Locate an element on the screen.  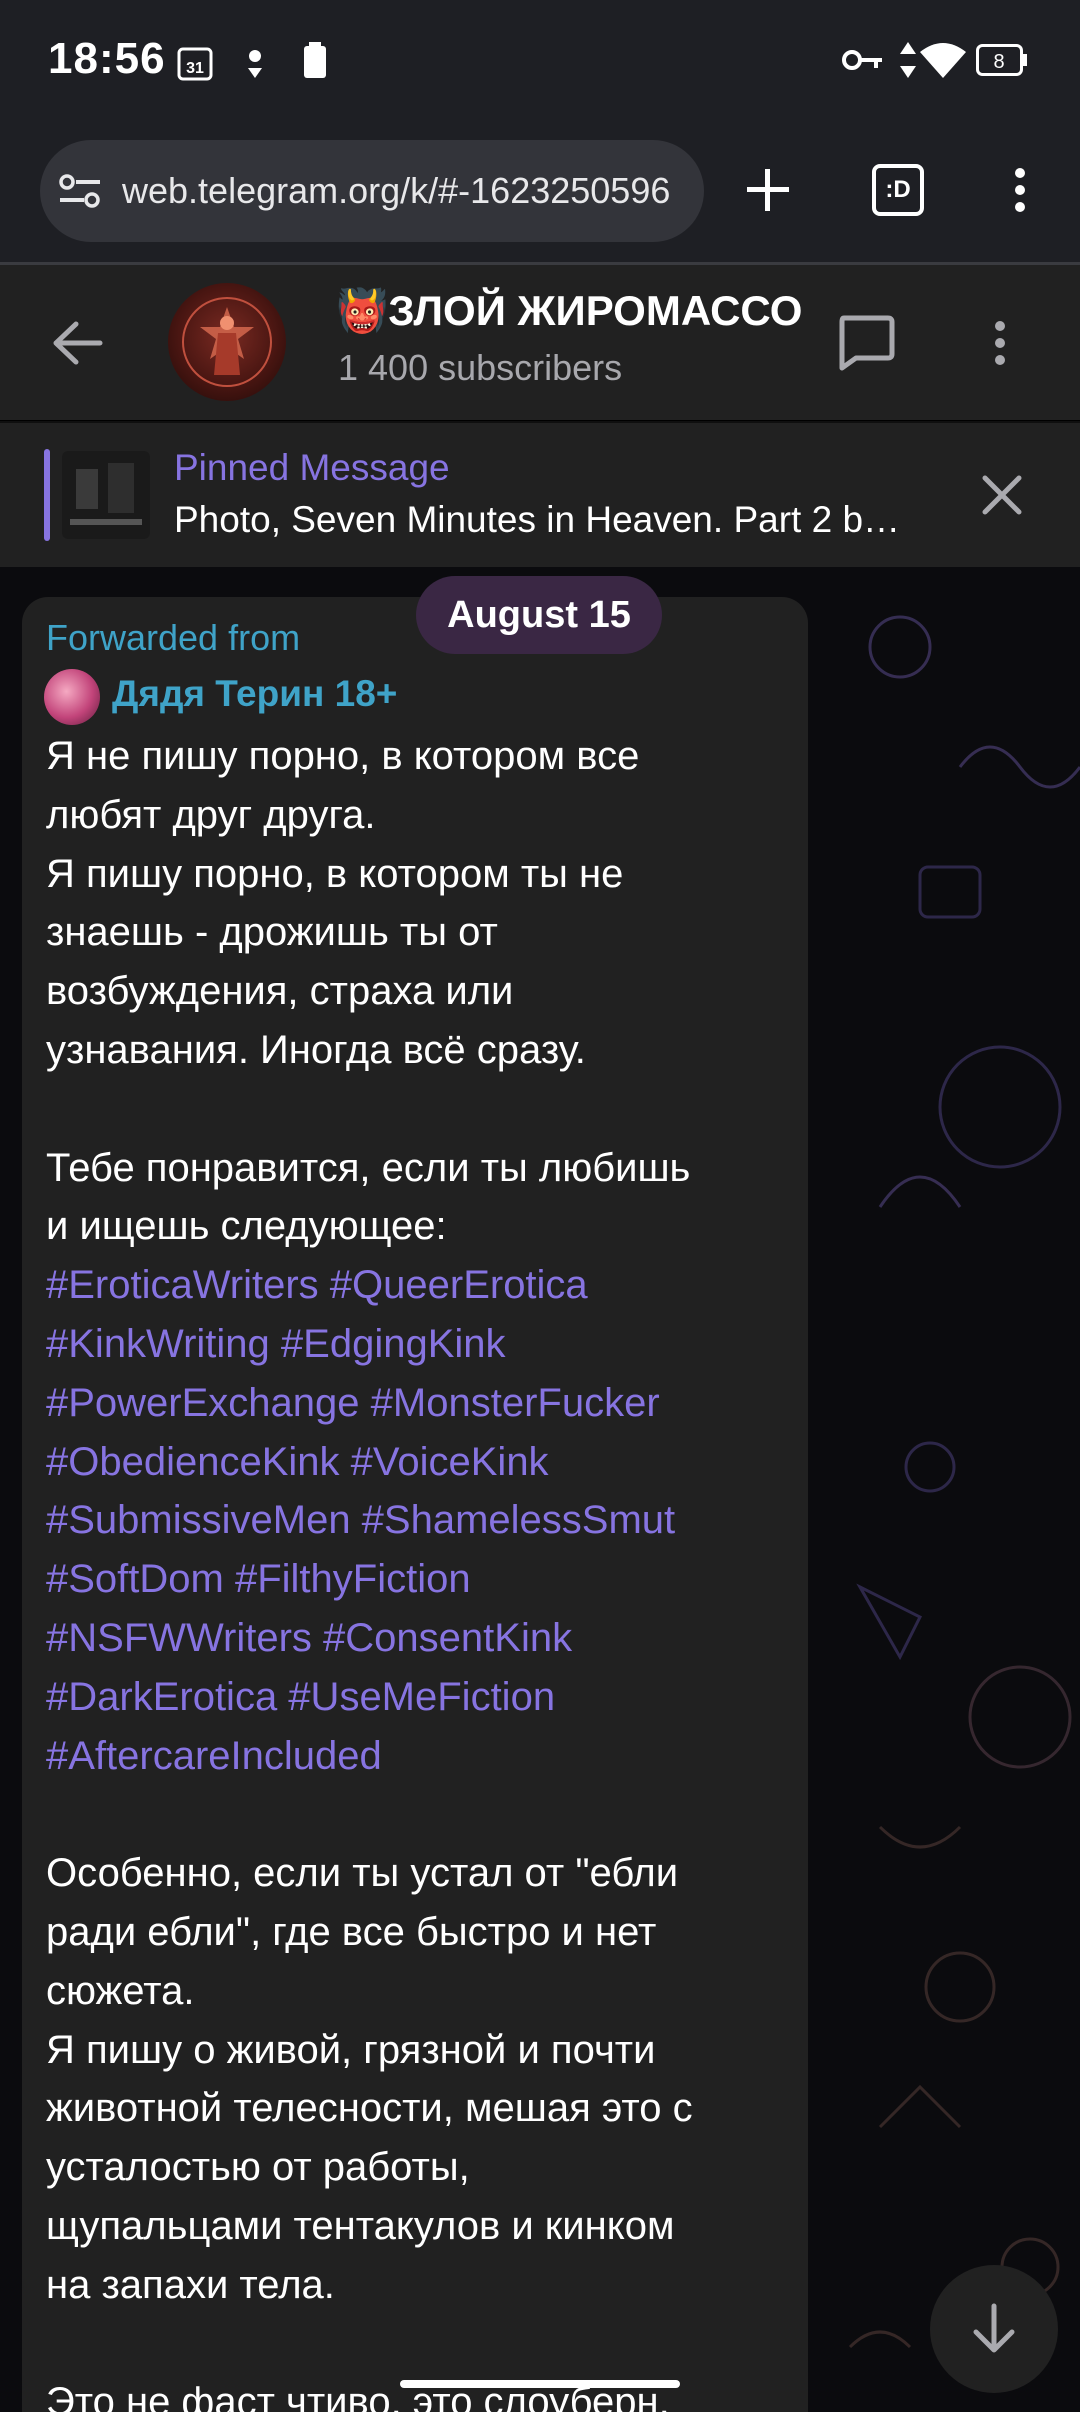
status-time: 18:56 is located at coordinates (107, 58).